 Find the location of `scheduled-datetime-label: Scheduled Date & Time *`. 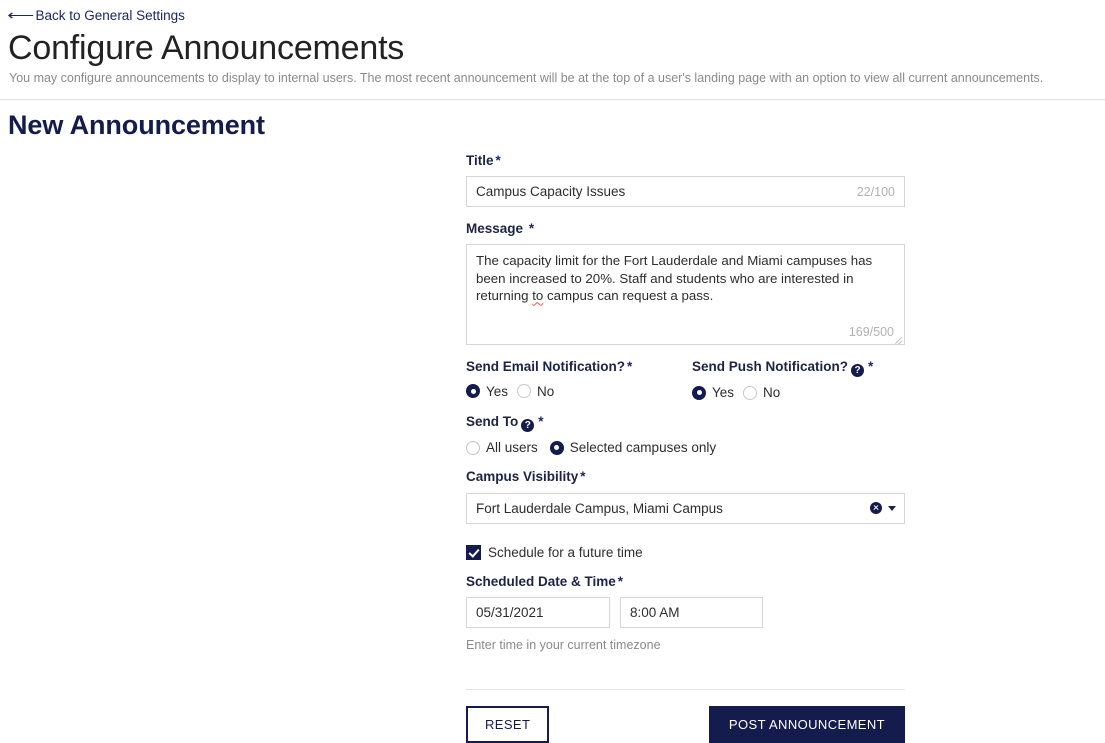

scheduled-datetime-label: Scheduled Date & Time * is located at coordinates (685, 582).